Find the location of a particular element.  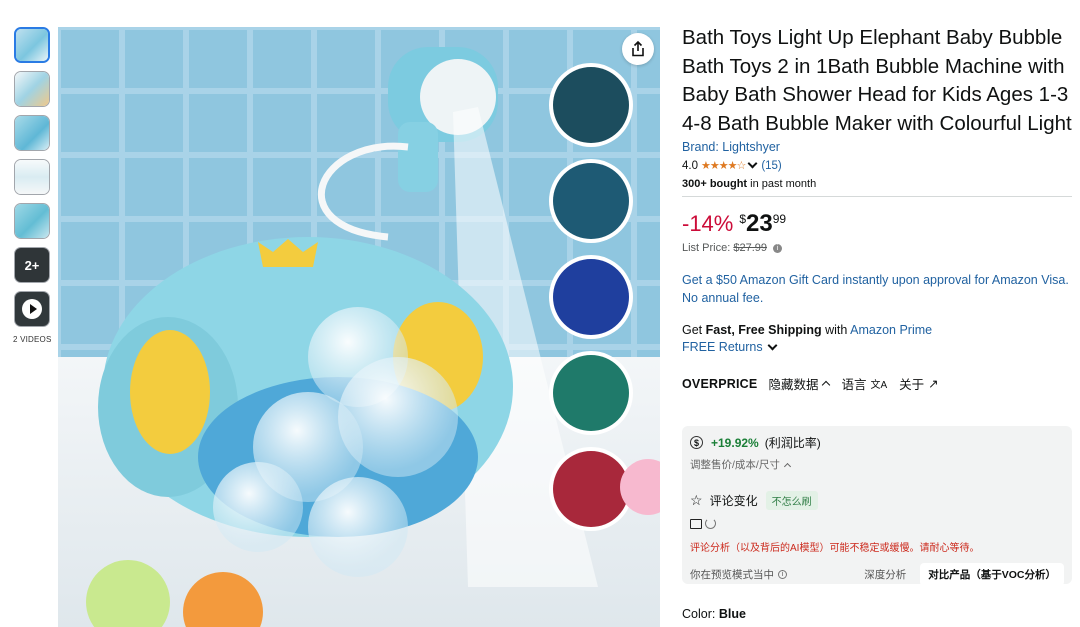

list-price-label: List Price: is located at coordinates (708, 248).